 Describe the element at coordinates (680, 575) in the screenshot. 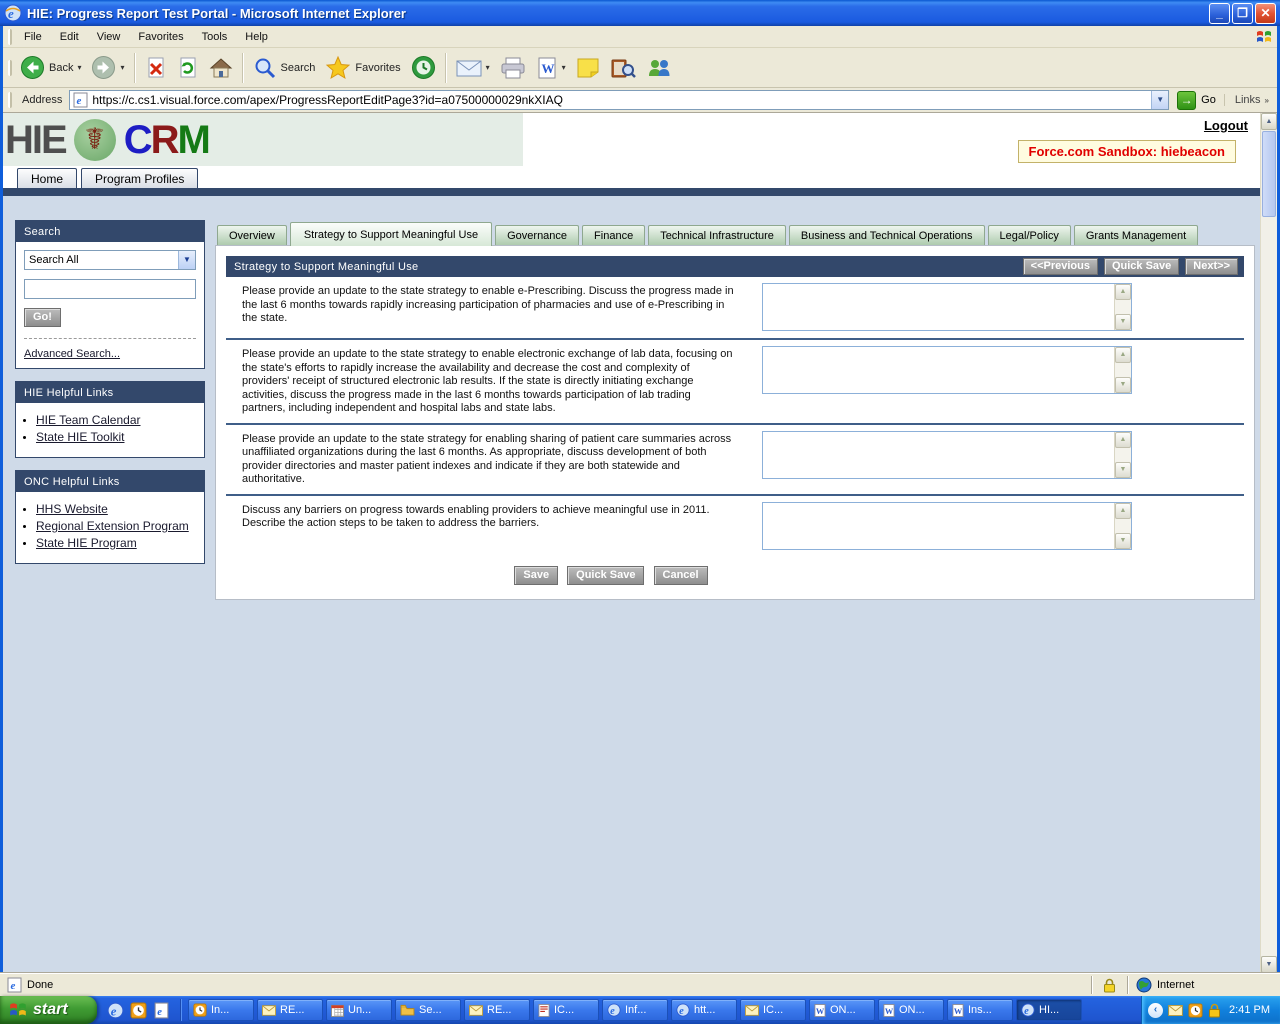

I see `cancel-button: Cancel` at that location.